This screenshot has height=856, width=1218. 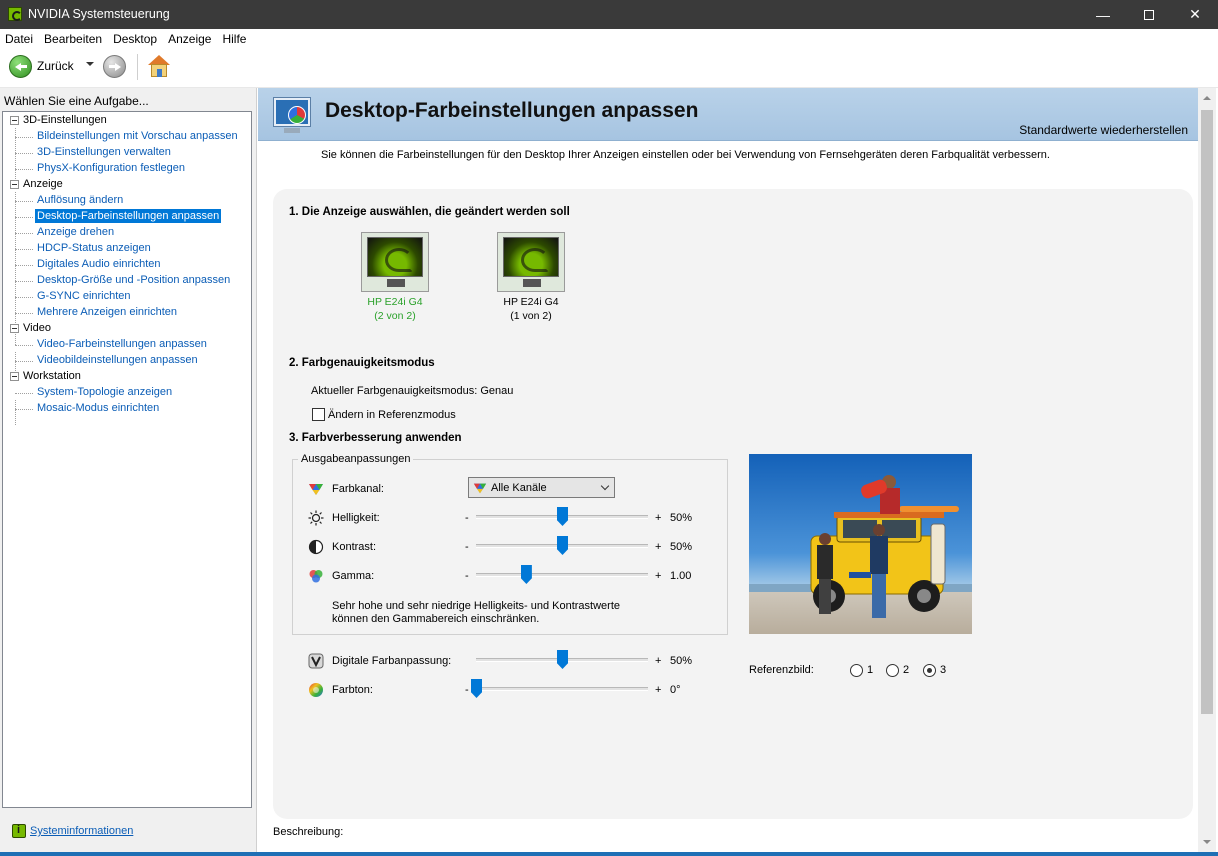 I want to click on gamma-label: Gamma:, so click(x=353, y=576).